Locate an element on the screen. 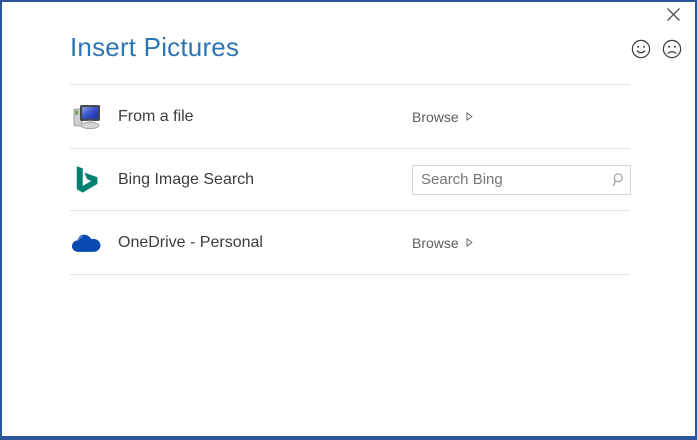 The width and height of the screenshot is (697, 440). bing-search-box is located at coordinates (521, 179).